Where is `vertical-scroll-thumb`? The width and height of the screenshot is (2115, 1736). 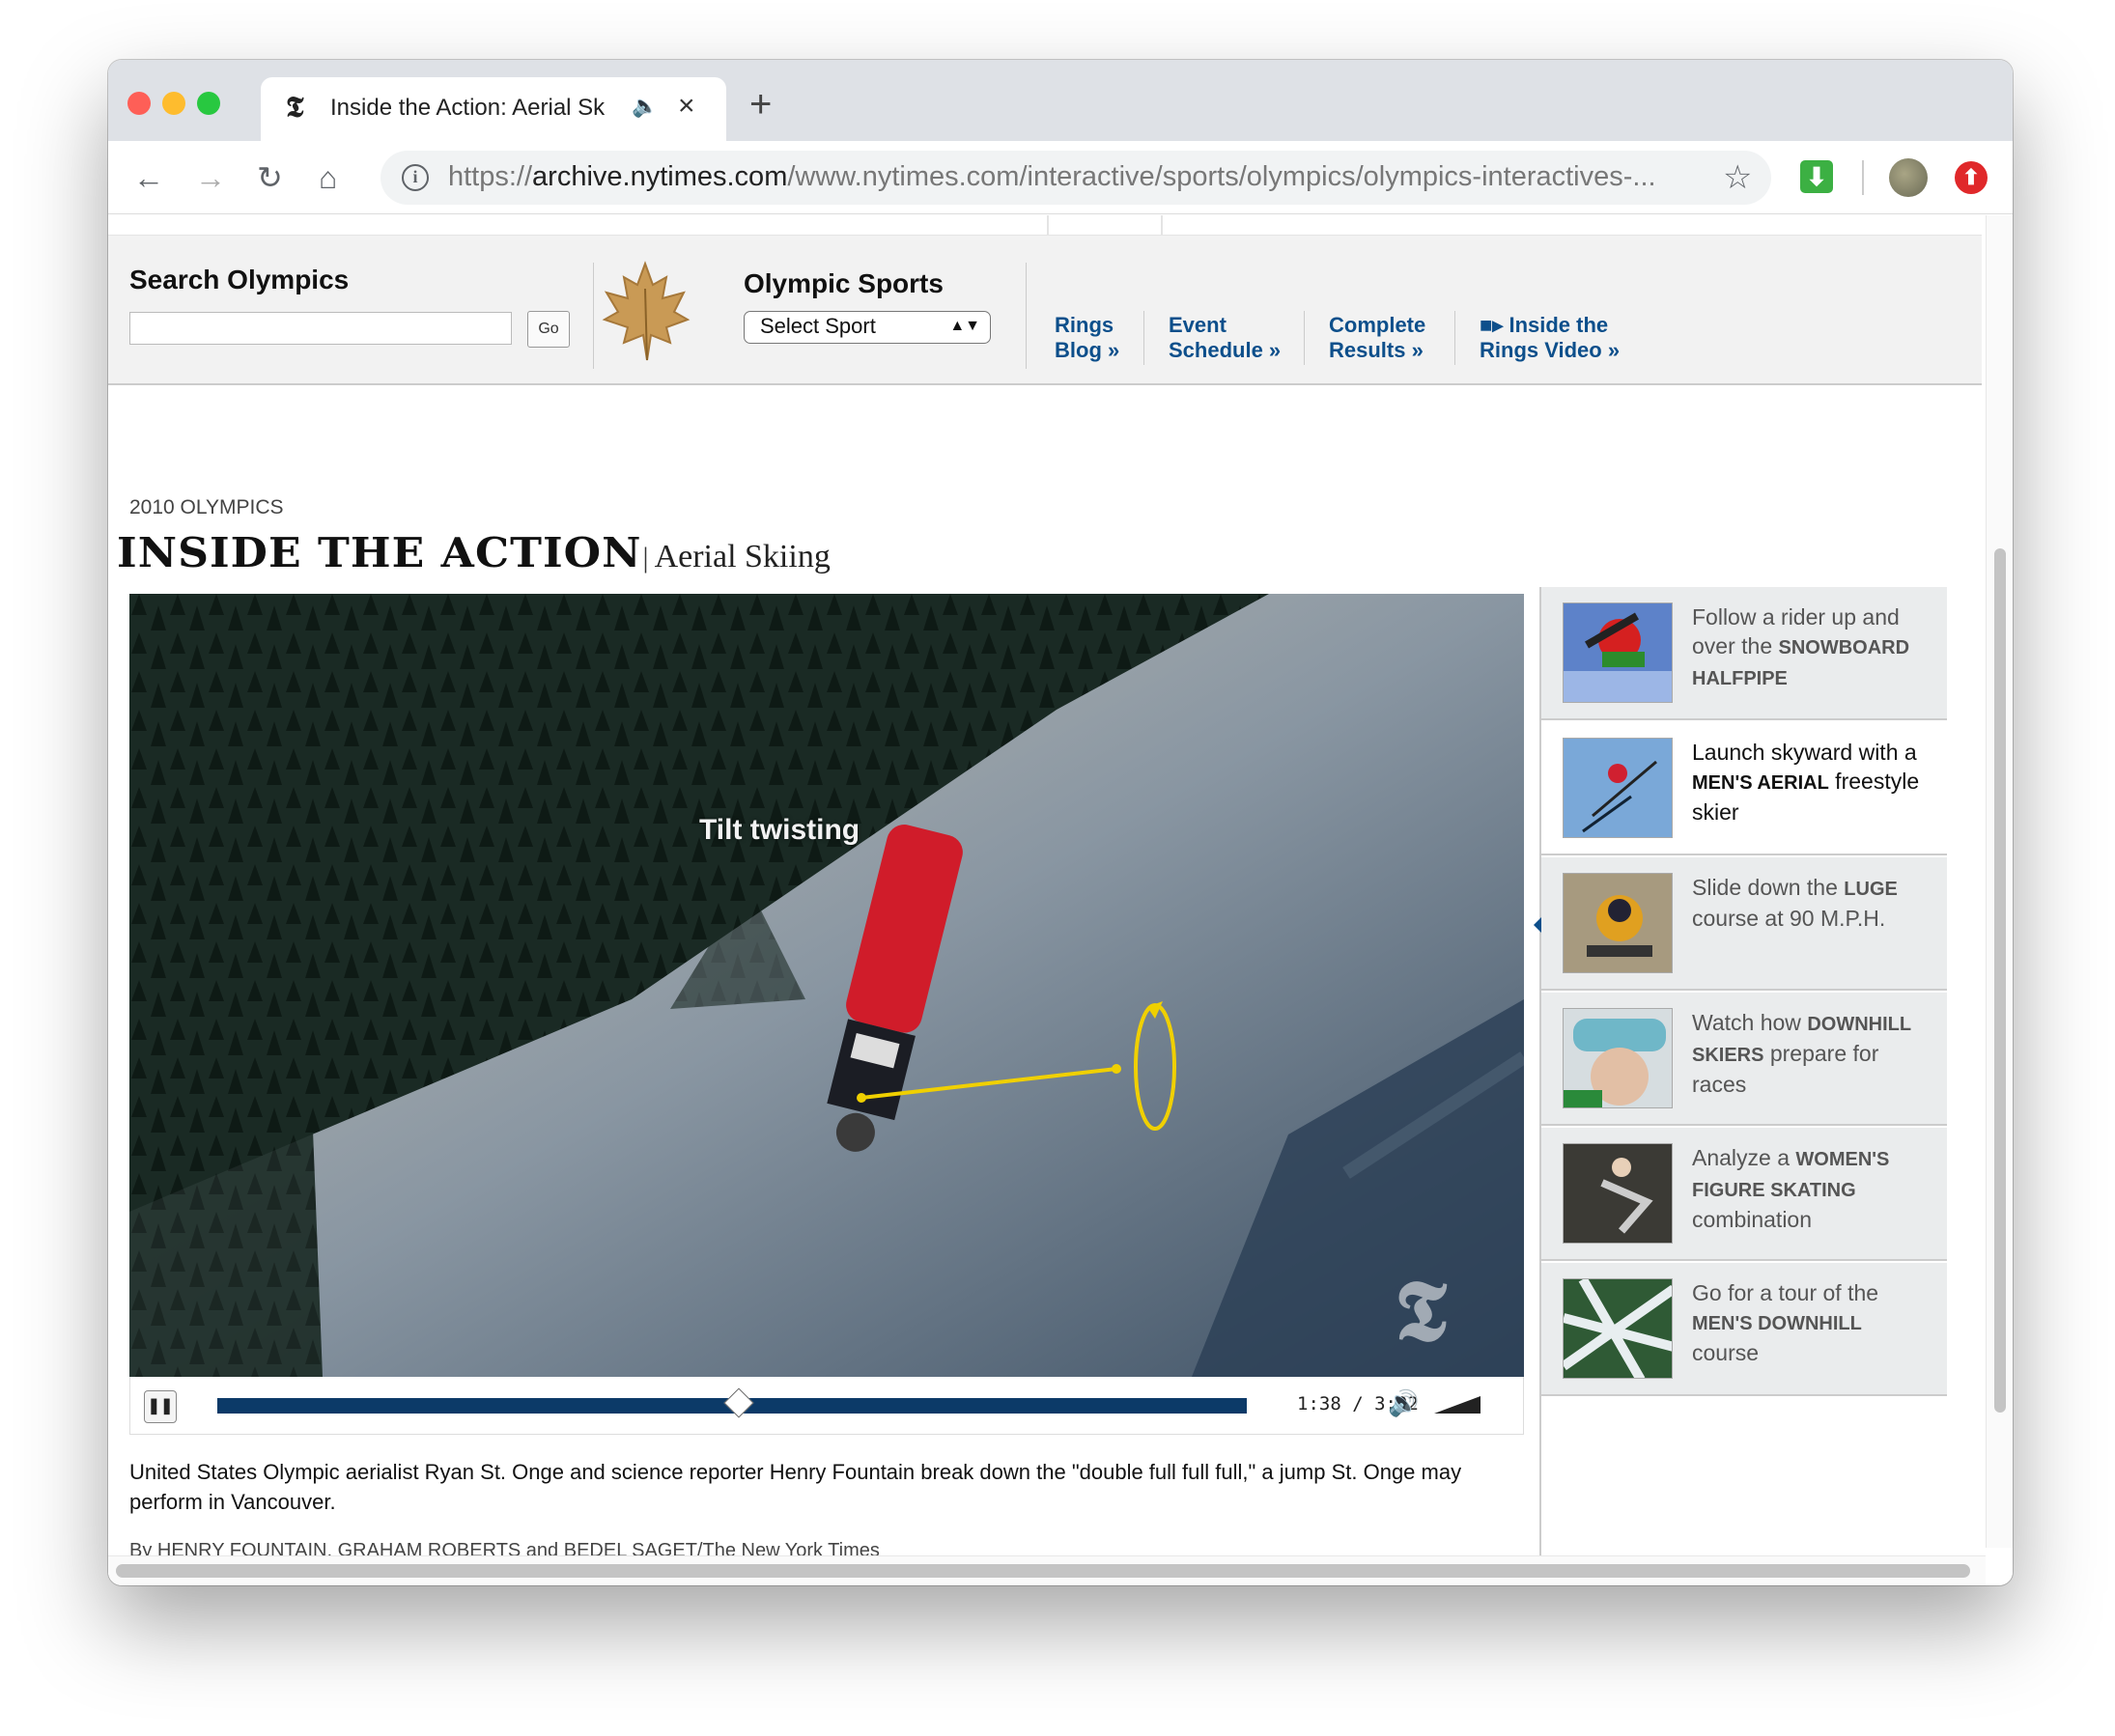
vertical-scroll-thumb is located at coordinates (2000, 981).